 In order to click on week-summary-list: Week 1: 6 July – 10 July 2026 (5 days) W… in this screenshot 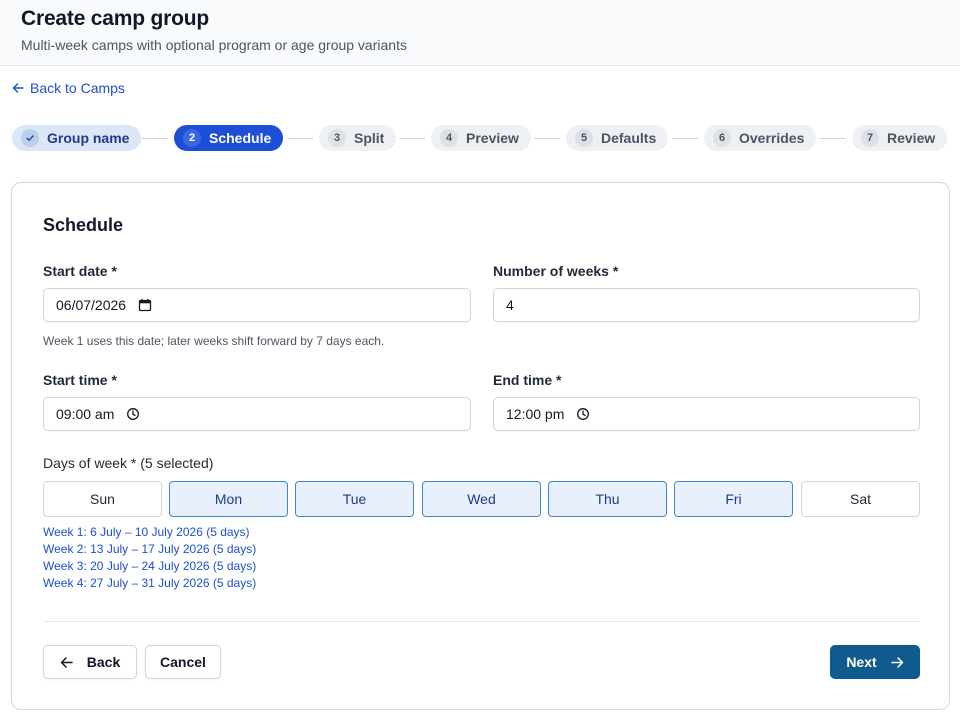, I will do `click(149, 558)`.